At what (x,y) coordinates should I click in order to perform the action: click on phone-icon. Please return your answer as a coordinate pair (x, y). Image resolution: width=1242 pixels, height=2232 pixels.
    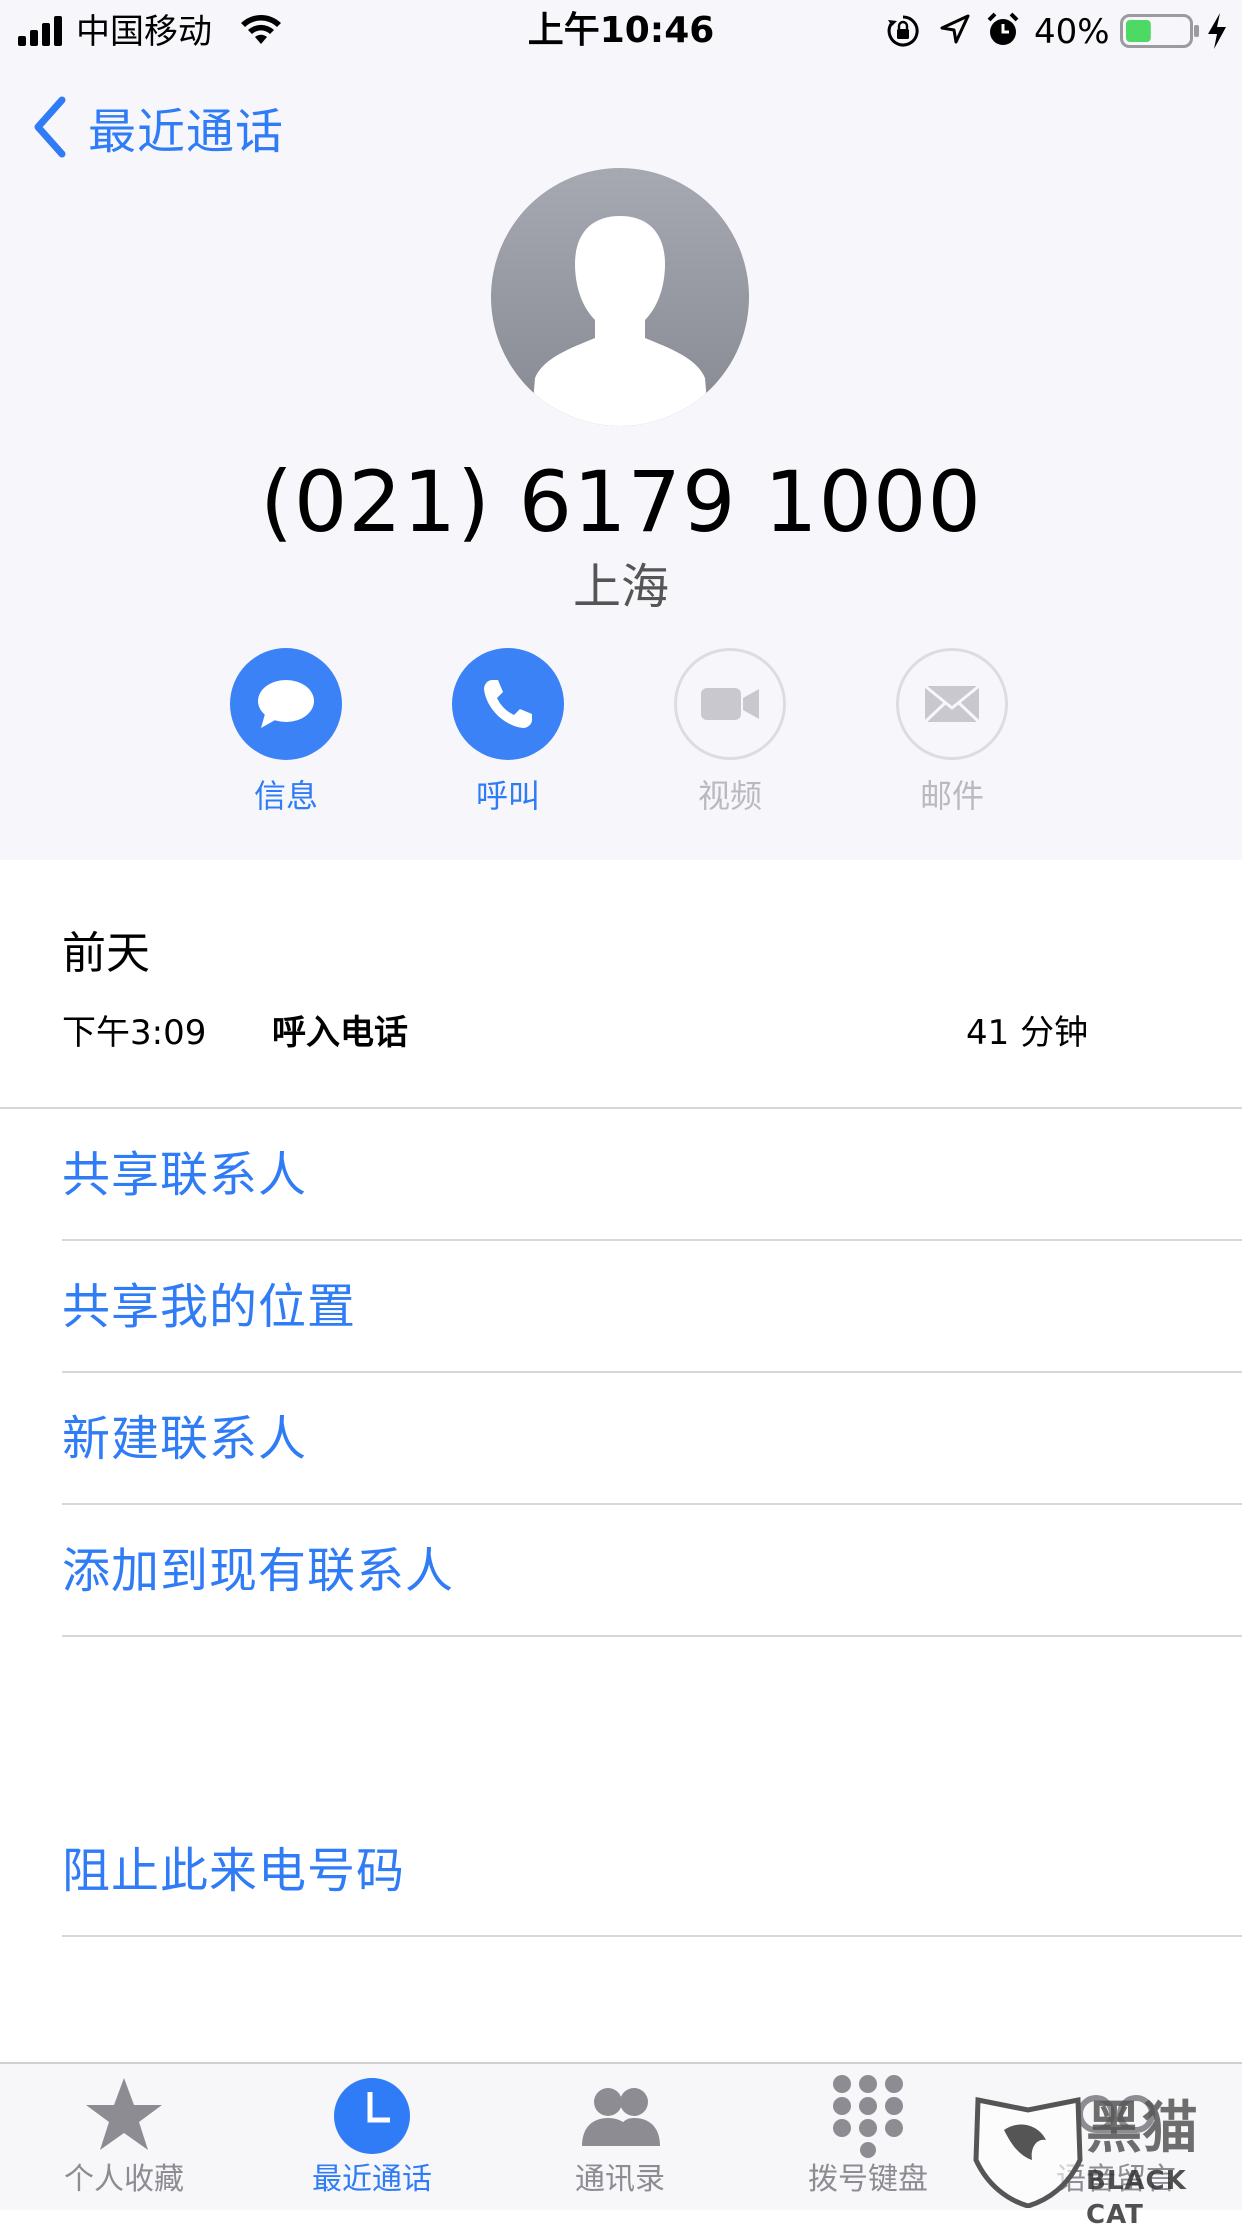
    Looking at the image, I should click on (508, 704).